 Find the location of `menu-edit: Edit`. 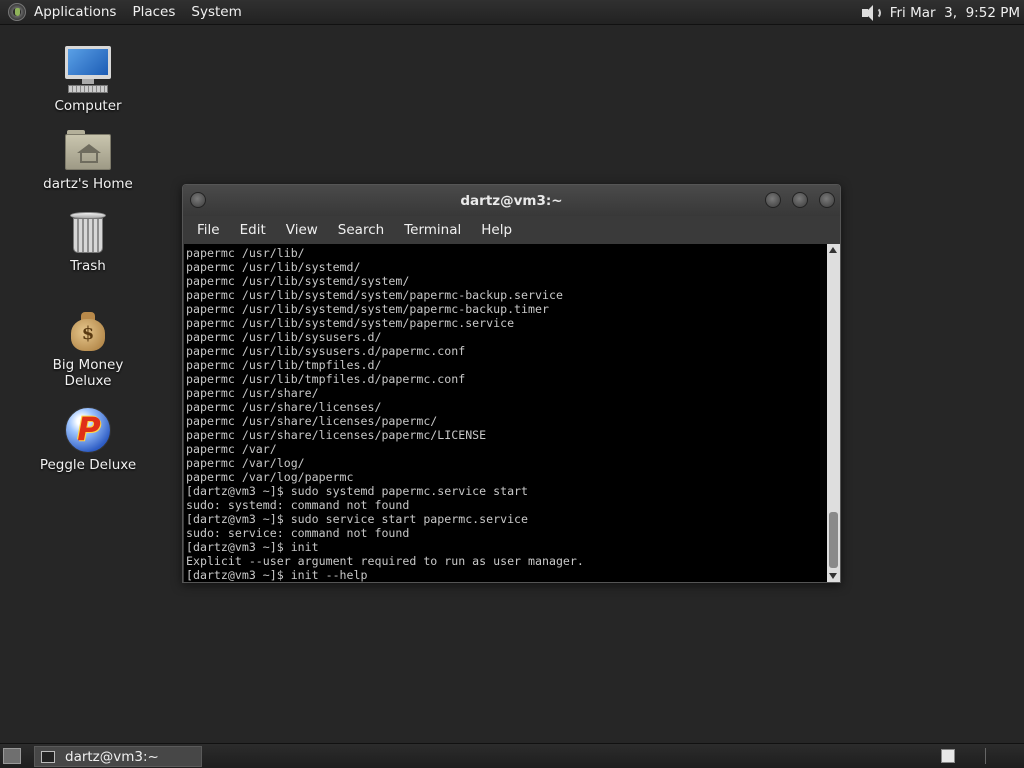

menu-edit: Edit is located at coordinates (253, 230).